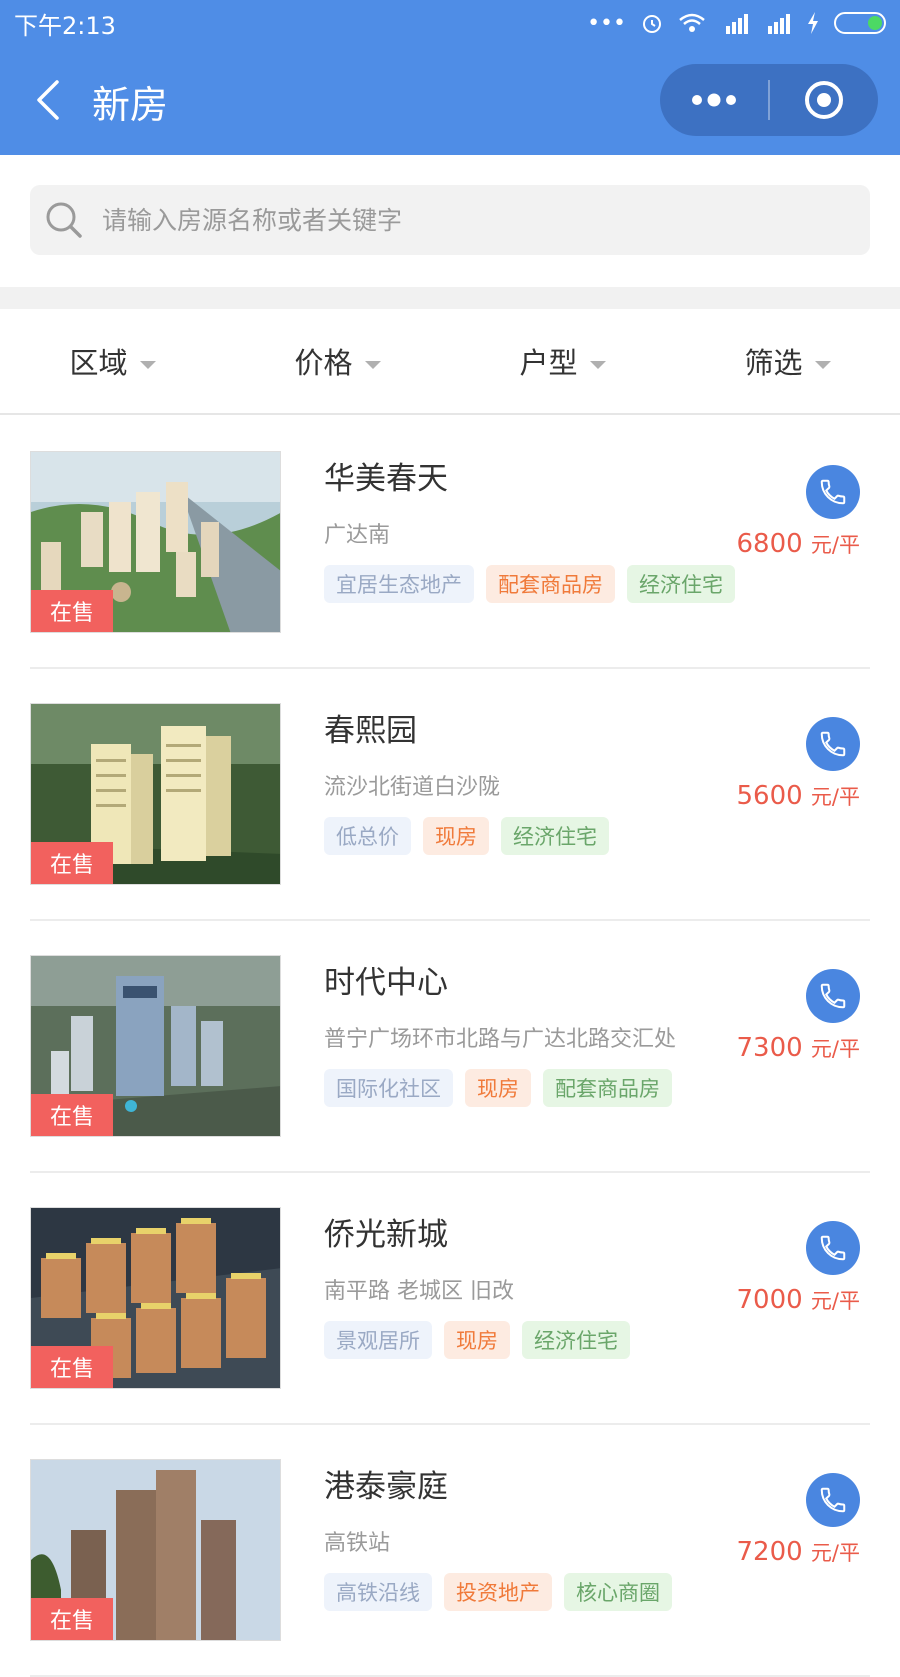 The width and height of the screenshot is (900, 1677). I want to click on listing-price: 7200 元/平, so click(798, 1552).